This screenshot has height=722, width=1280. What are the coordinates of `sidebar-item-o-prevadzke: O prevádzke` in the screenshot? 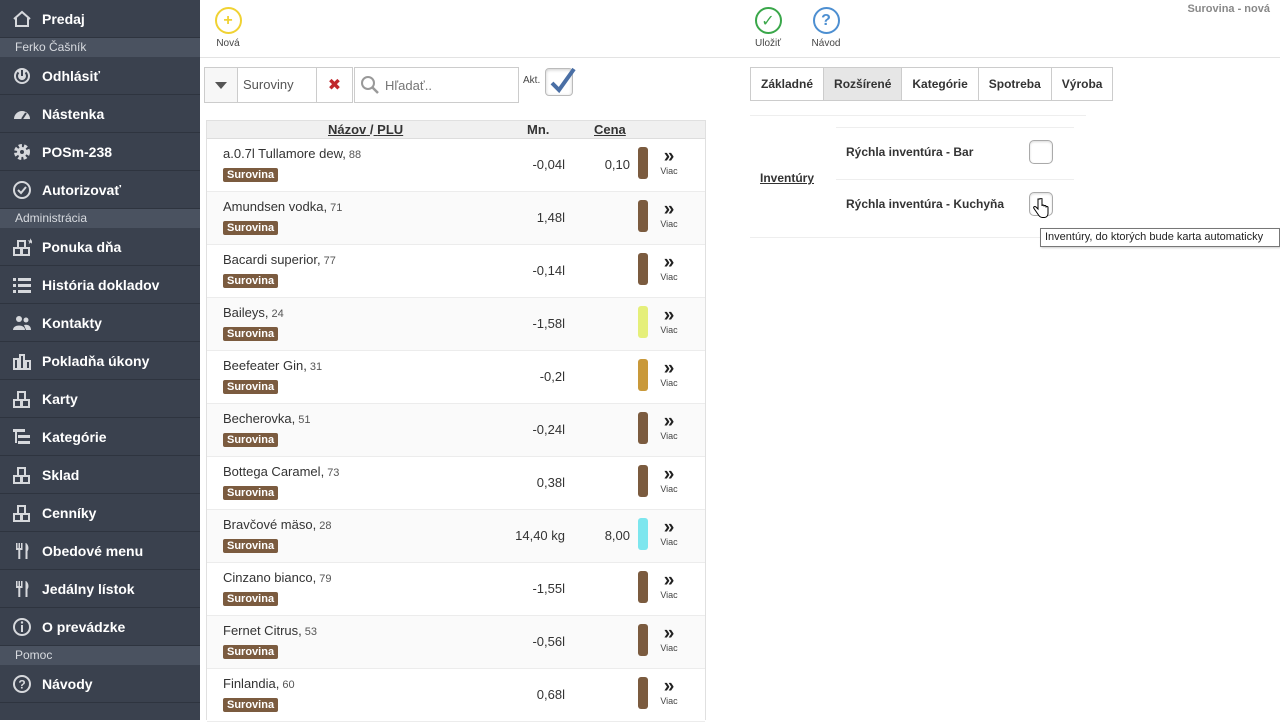 It's located at (100, 627).